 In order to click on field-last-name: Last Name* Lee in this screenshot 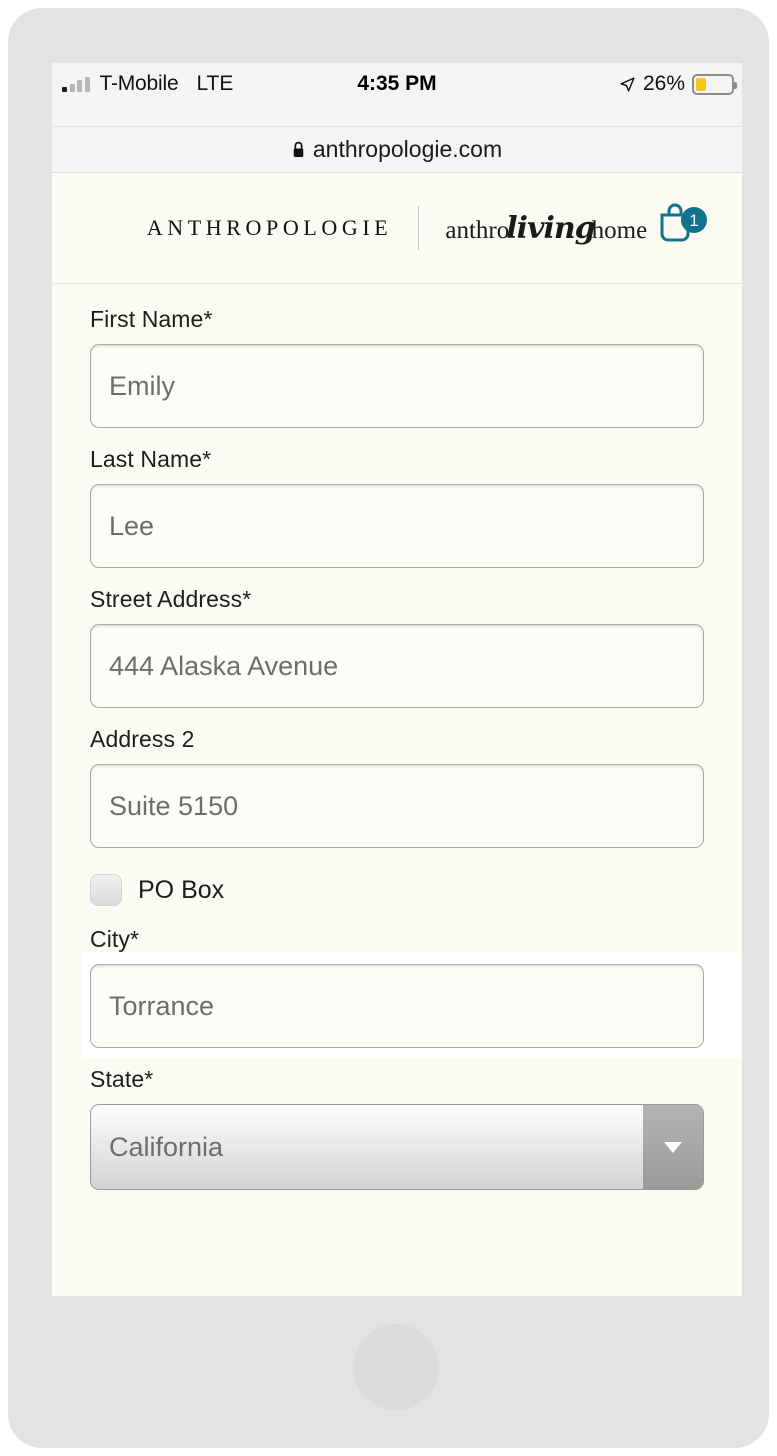, I will do `click(397, 507)`.